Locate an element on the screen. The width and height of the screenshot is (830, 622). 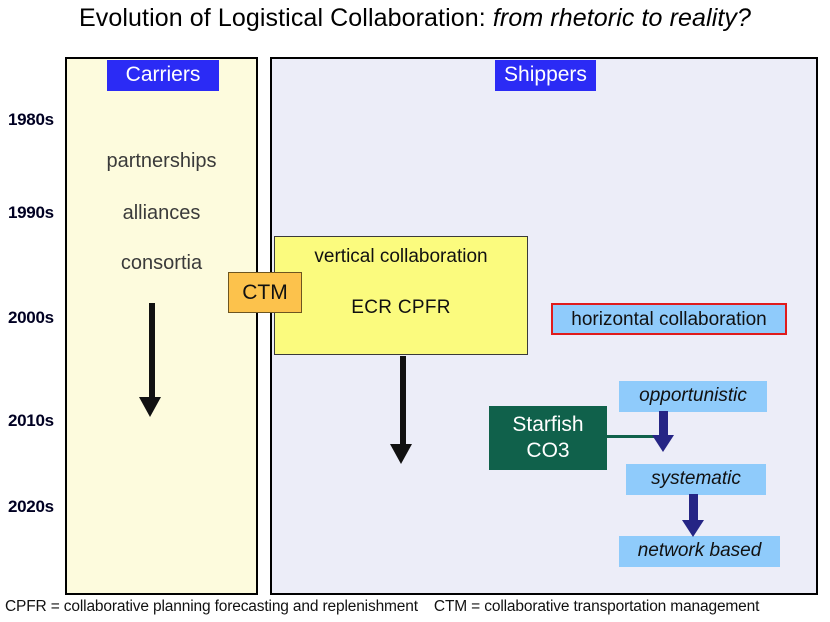
maturity-arrow-2-head is located at coordinates (693, 528).